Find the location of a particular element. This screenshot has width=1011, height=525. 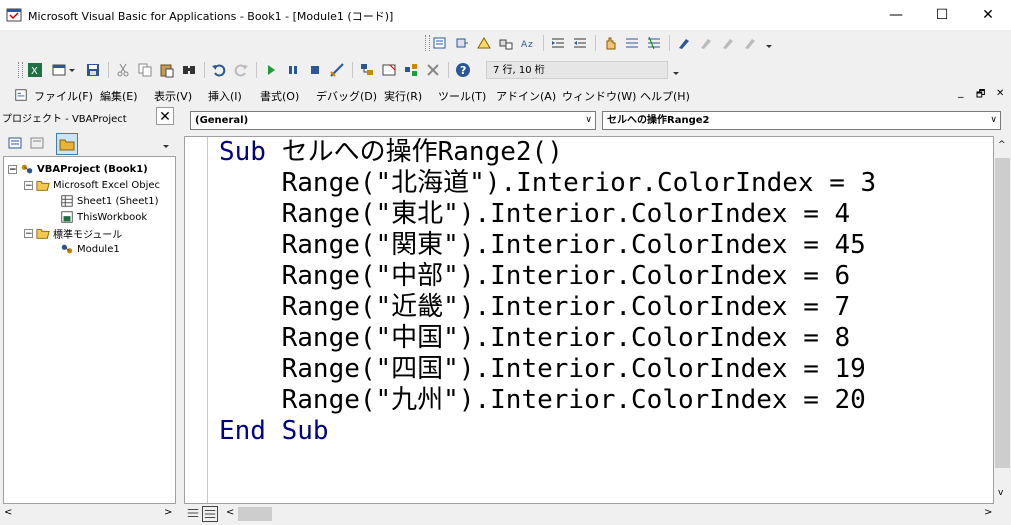

next-bookmark-icon is located at coordinates (706, 43).